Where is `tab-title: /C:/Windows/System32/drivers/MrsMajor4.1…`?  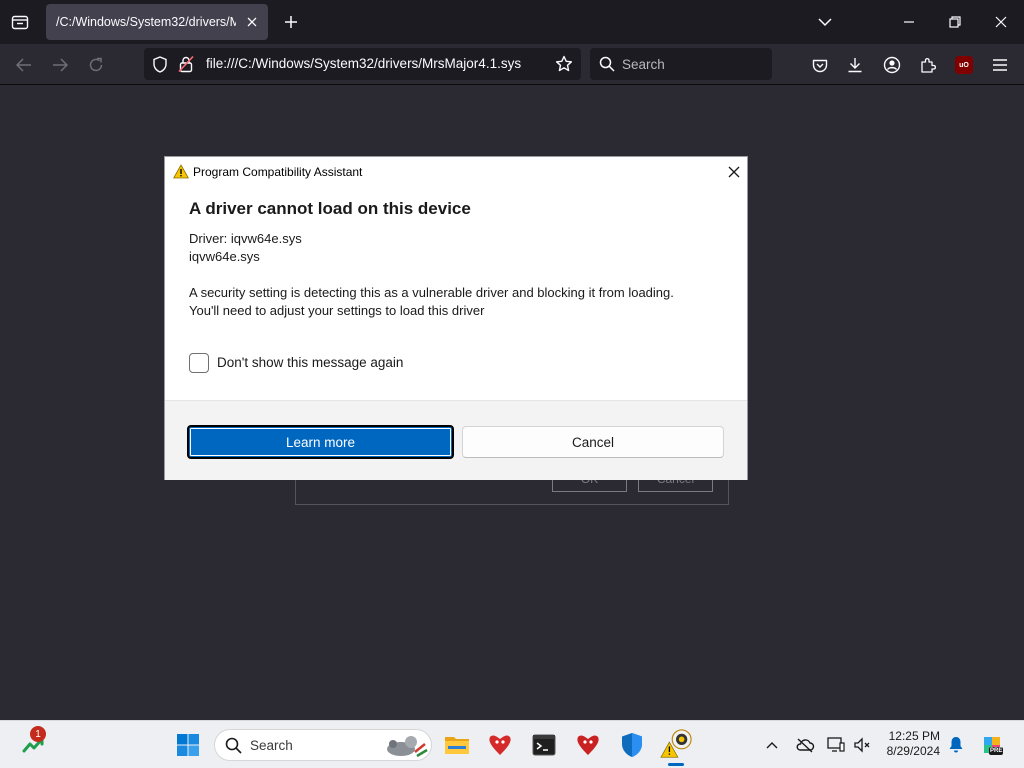
tab-title: /C:/Windows/System32/drivers/MrsMajor4.1… is located at coordinates (146, 22).